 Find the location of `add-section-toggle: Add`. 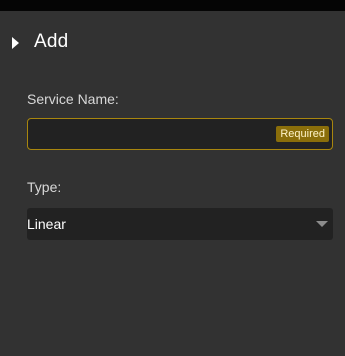

add-section-toggle: Add is located at coordinates (40, 42).